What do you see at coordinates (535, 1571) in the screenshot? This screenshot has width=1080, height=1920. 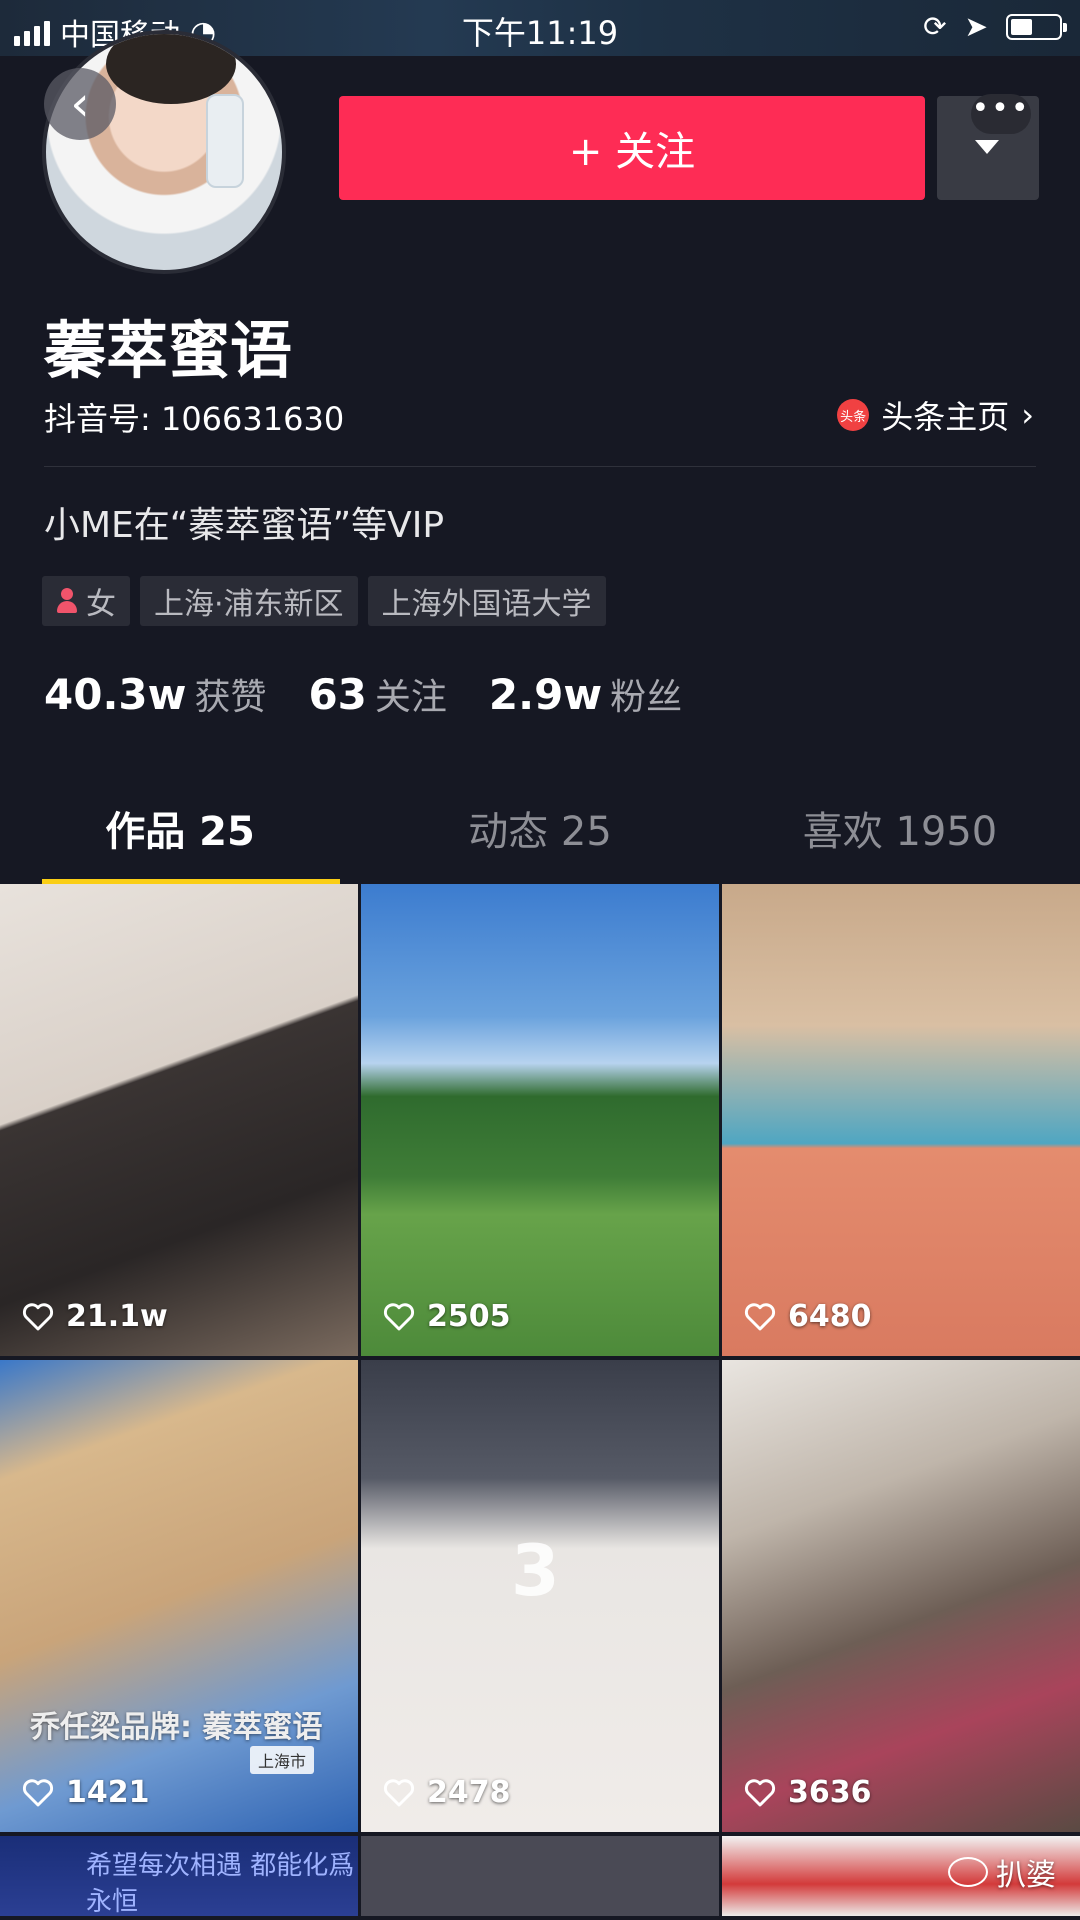 I see `video-overlay-number: 3` at bounding box center [535, 1571].